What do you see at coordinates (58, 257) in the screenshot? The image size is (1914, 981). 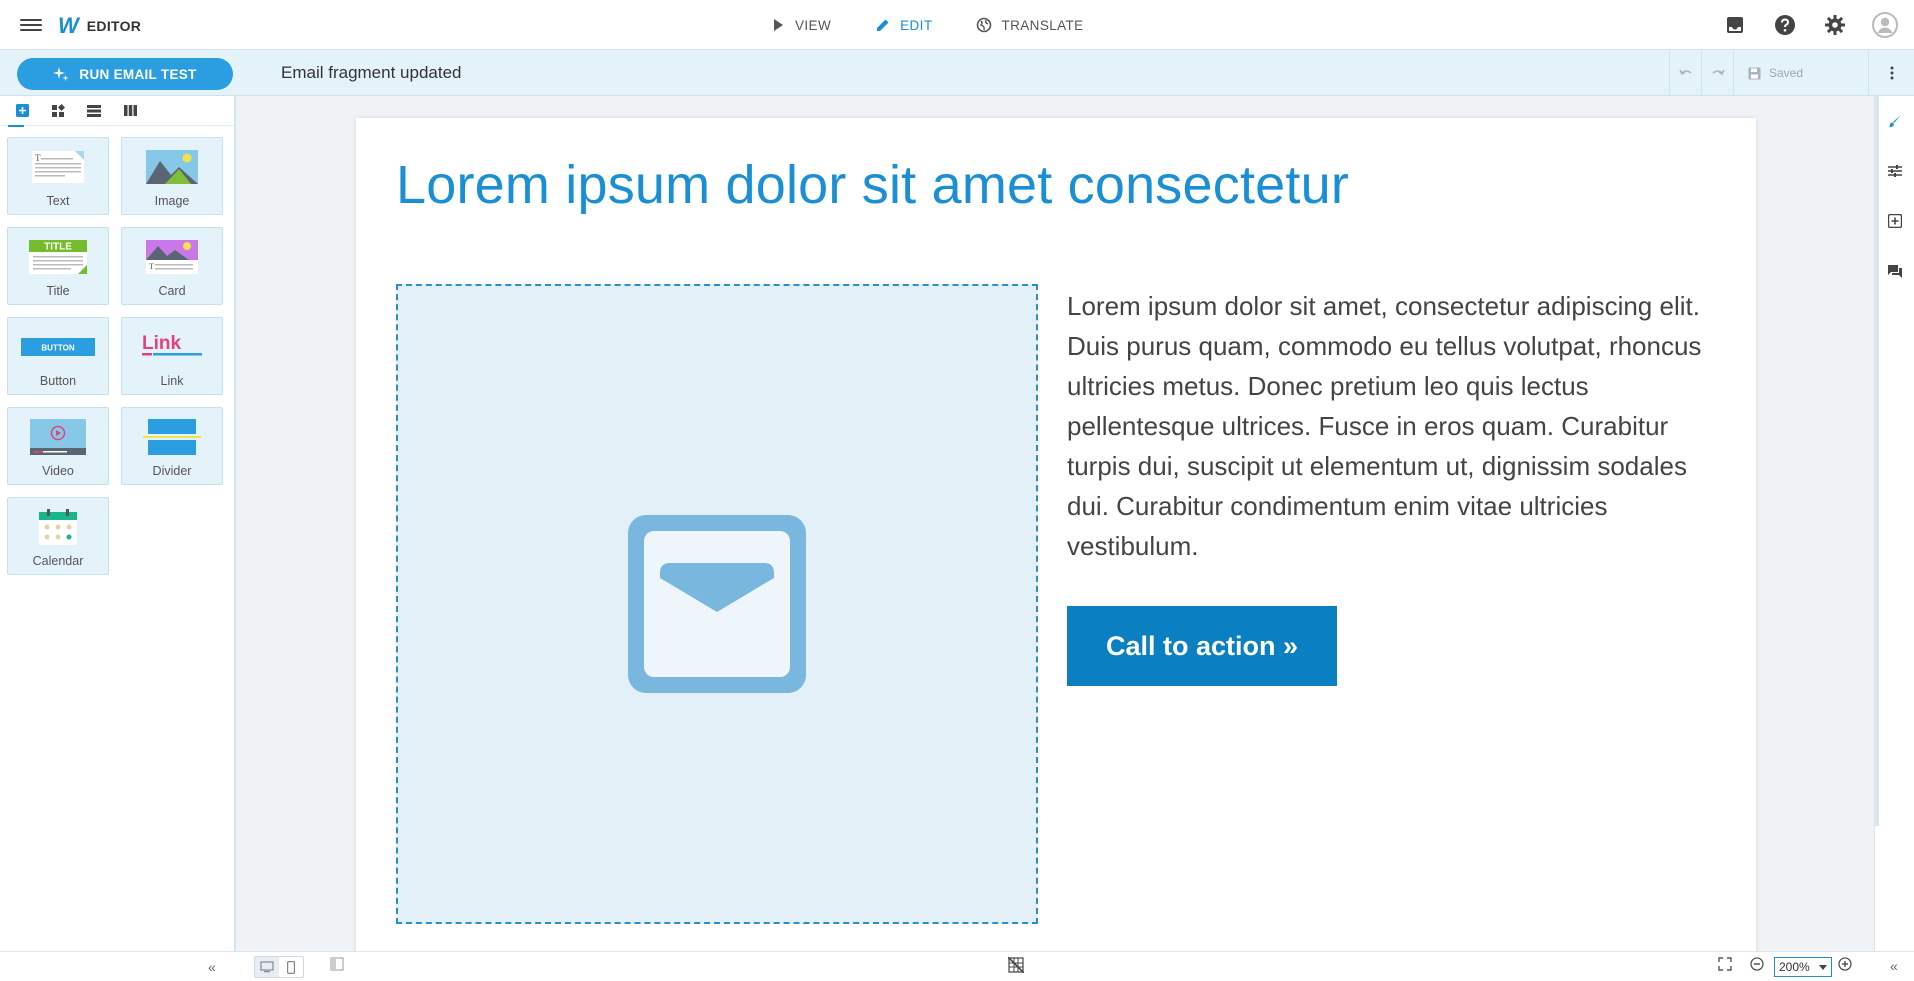 I see `title-block-icon: TITLE` at bounding box center [58, 257].